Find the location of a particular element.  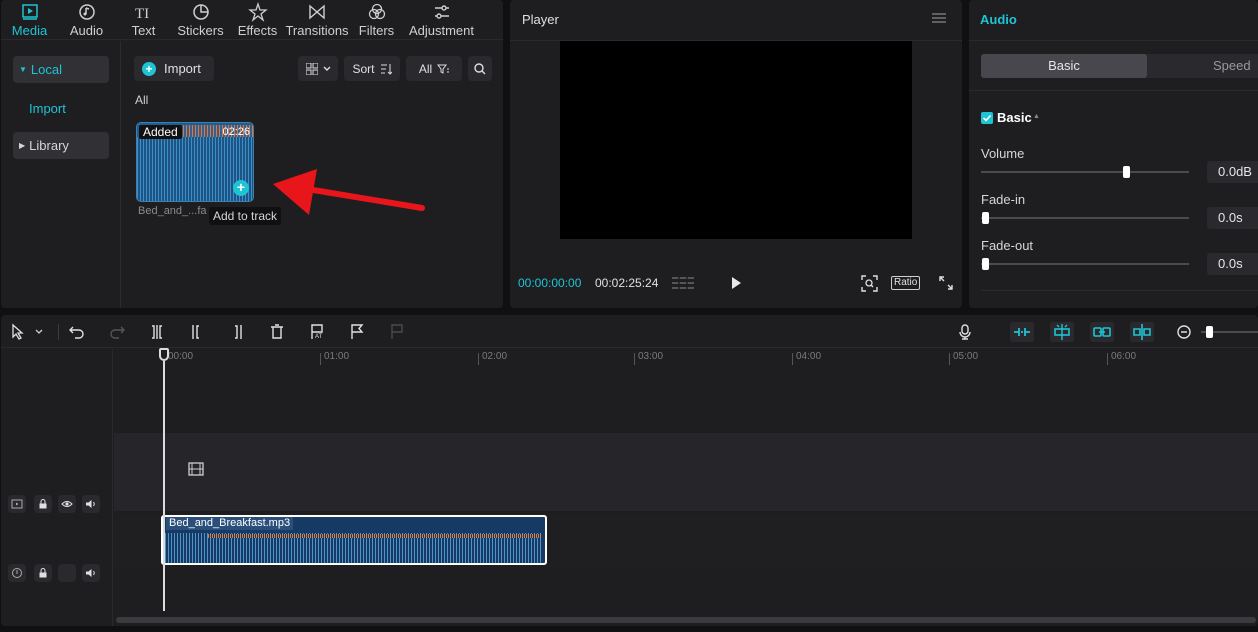

timeline-toolbar: AT is located at coordinates (629, 331).